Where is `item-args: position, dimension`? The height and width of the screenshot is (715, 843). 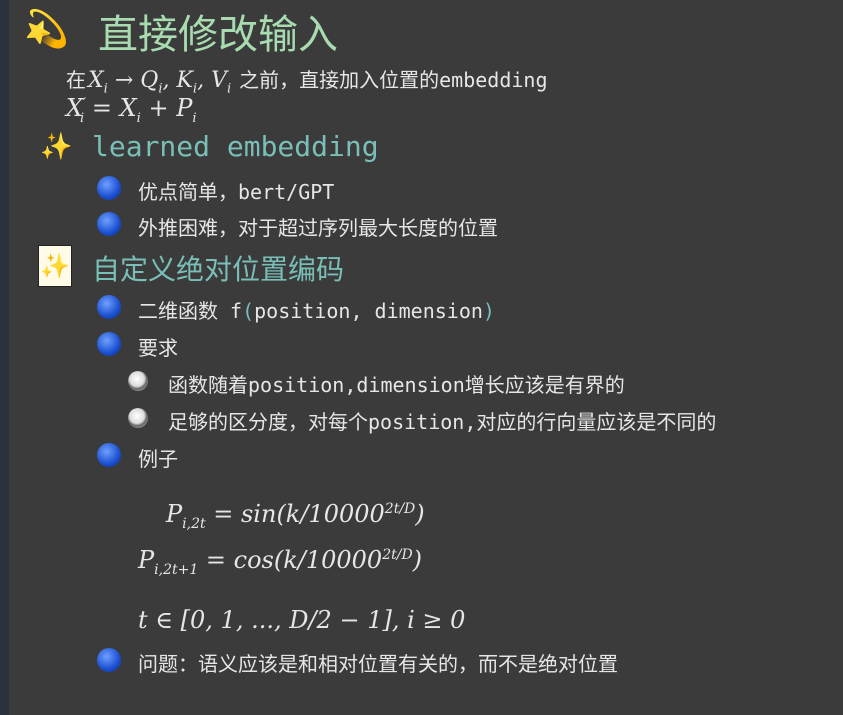 item-args: position, dimension is located at coordinates (368, 311).